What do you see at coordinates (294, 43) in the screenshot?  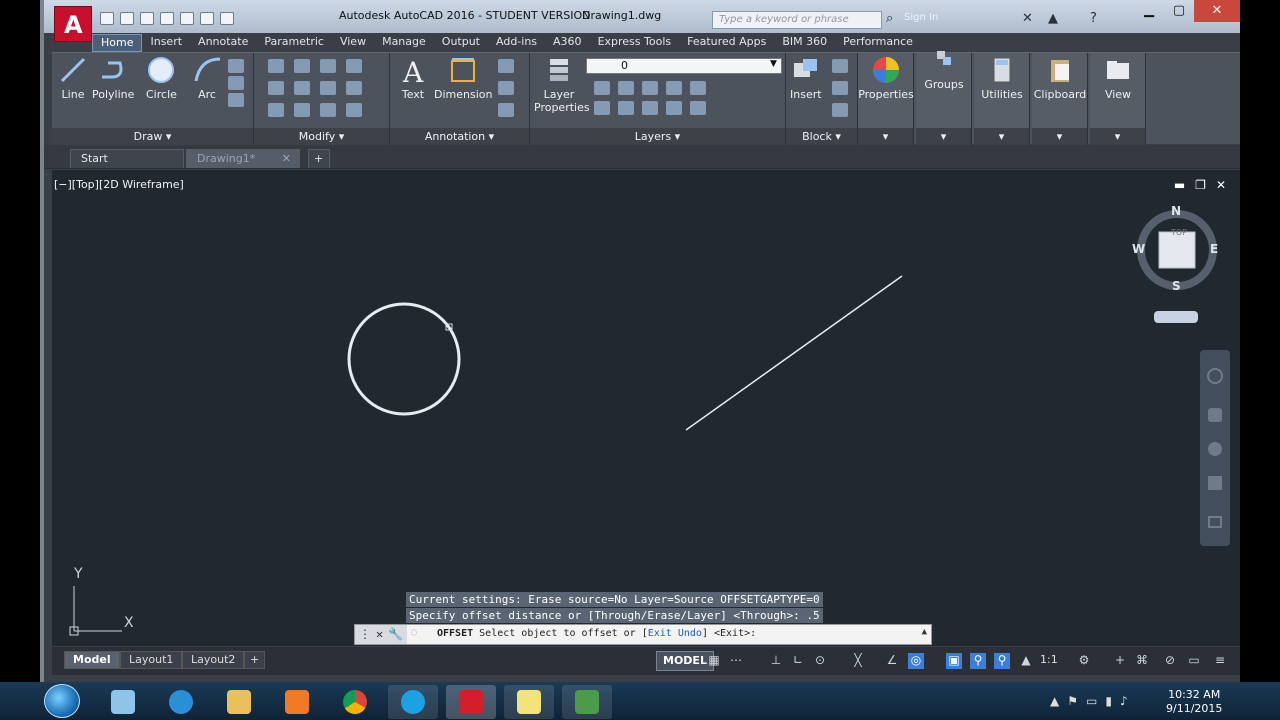 I see `tab-parametric: Parametric` at bounding box center [294, 43].